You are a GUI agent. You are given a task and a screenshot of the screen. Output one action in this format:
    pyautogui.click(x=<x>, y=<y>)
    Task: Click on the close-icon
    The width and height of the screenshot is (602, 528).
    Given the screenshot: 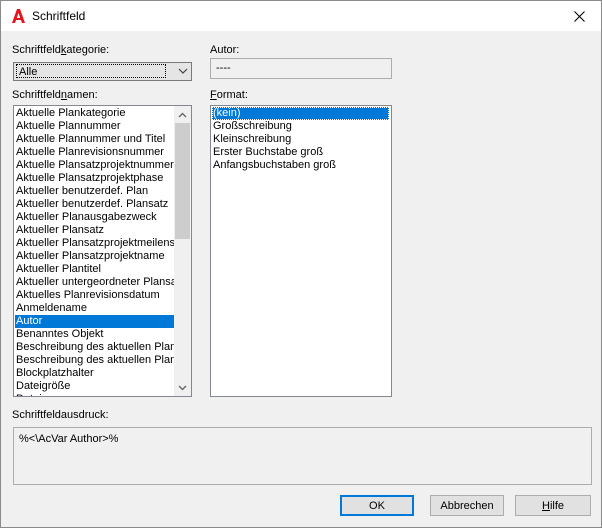 What is the action you would take?
    pyautogui.click(x=579, y=16)
    